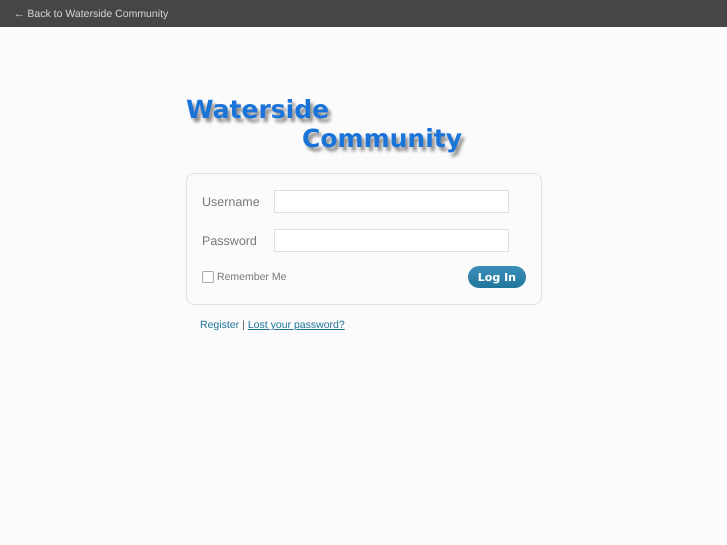 Image resolution: width=727 pixels, height=545 pixels. What do you see at coordinates (497, 277) in the screenshot?
I see `login-button: Log In` at bounding box center [497, 277].